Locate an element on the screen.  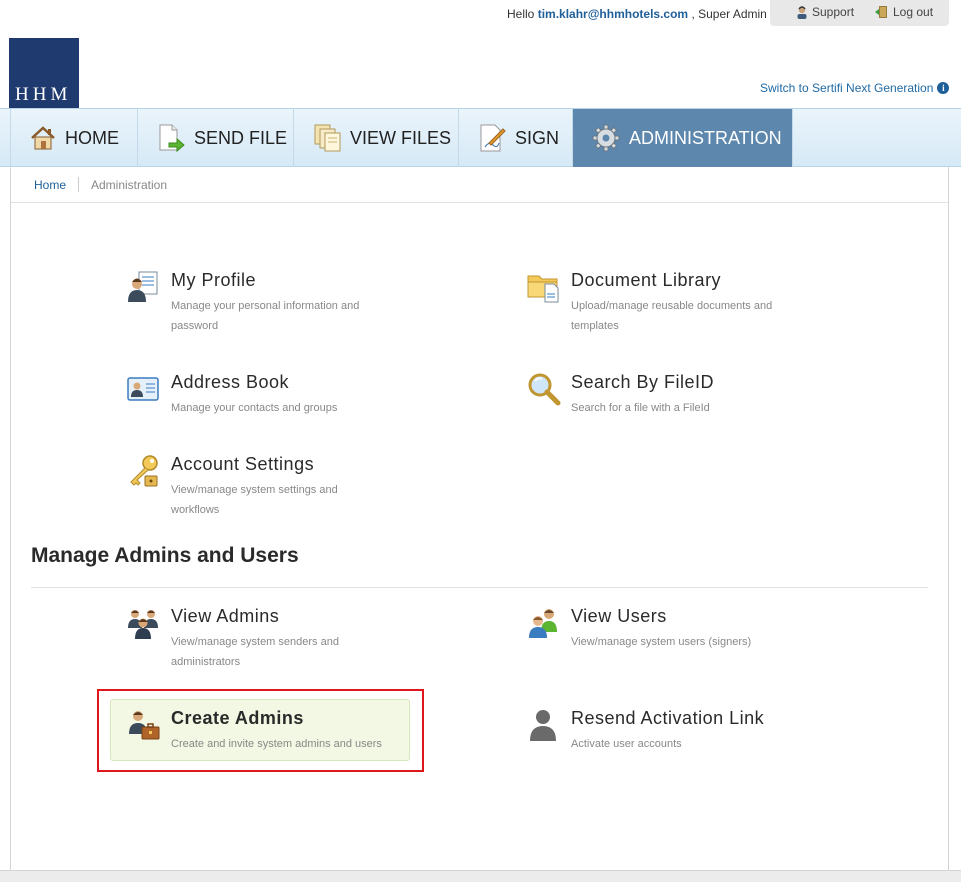
keys-icon is located at coordinates (144, 471).